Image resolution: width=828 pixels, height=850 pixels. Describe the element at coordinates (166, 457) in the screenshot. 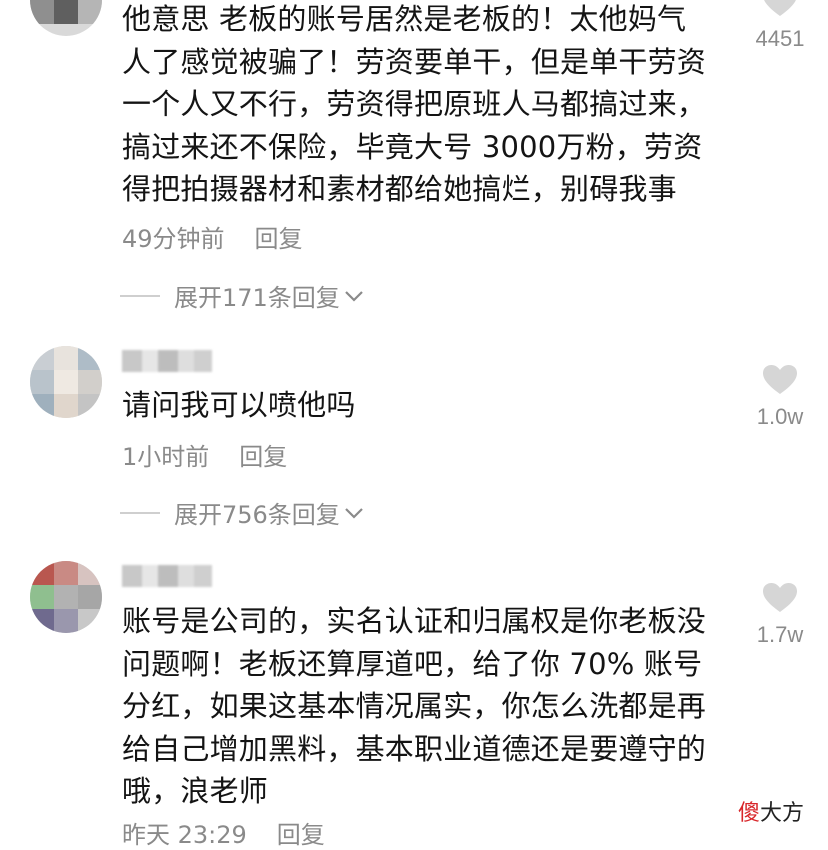

I see `timestamp: 1小时前` at that location.